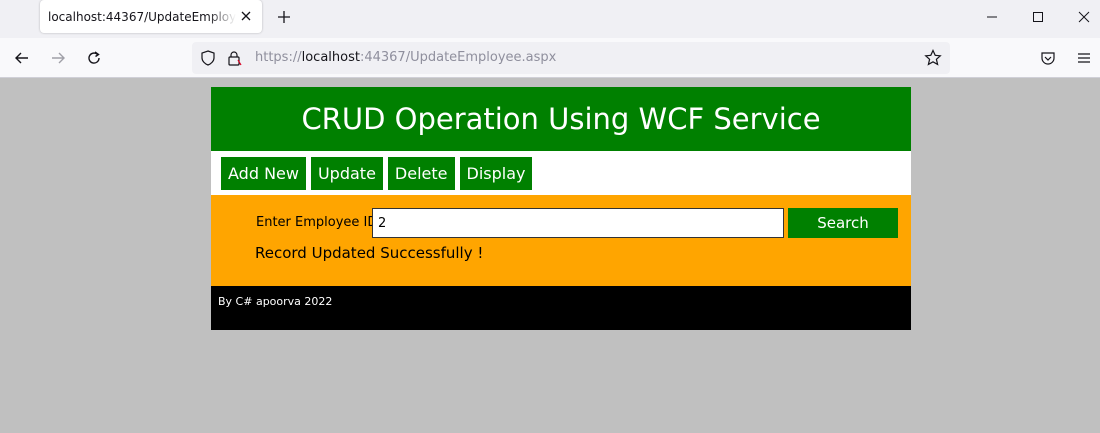  I want to click on menu-display-link: Display, so click(496, 173).